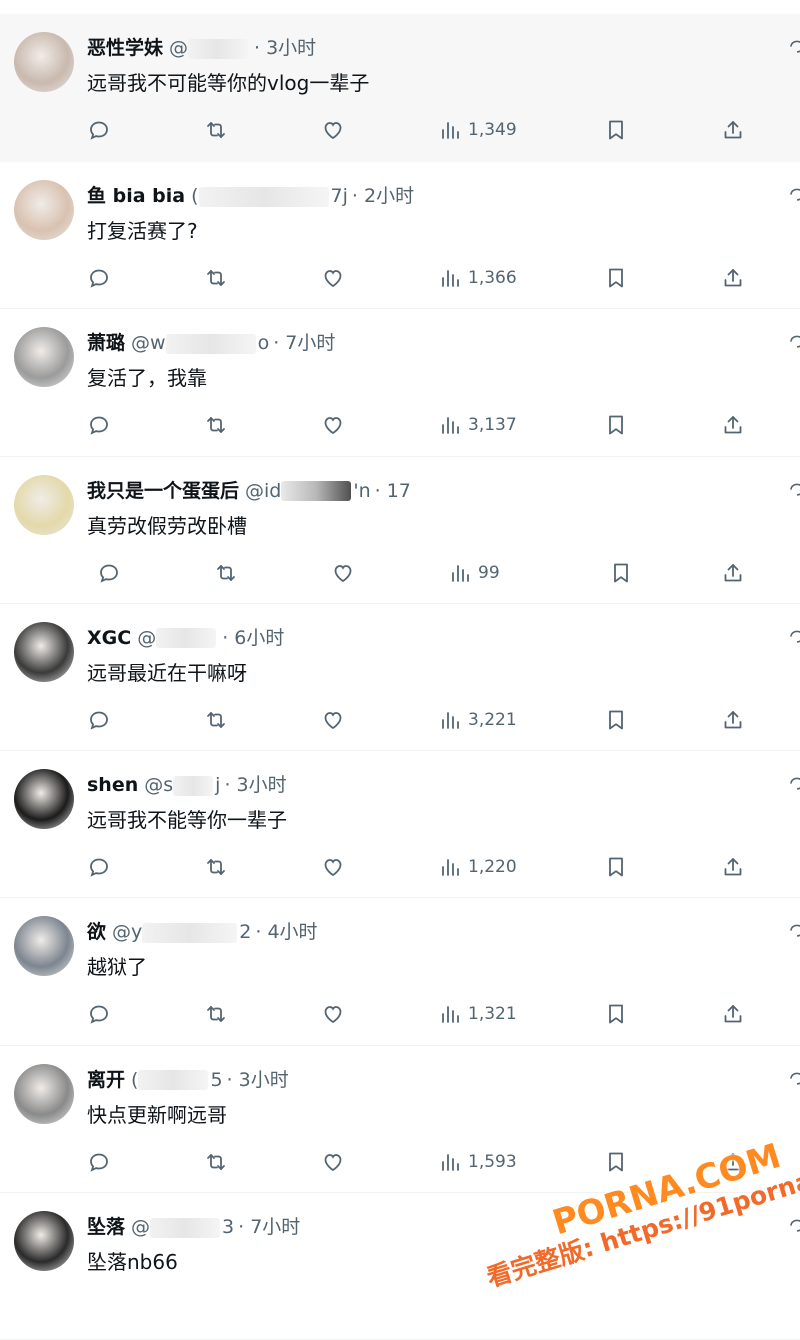 This screenshot has height=1340, width=800. Describe the element at coordinates (263, 491) in the screenshot. I see `user-handle-prefix: @id` at that location.